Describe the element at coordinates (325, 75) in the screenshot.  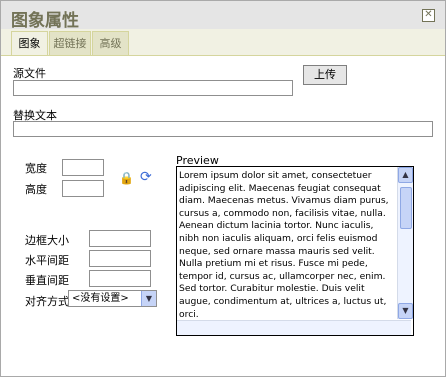
I see `upload-button: 上传` at that location.